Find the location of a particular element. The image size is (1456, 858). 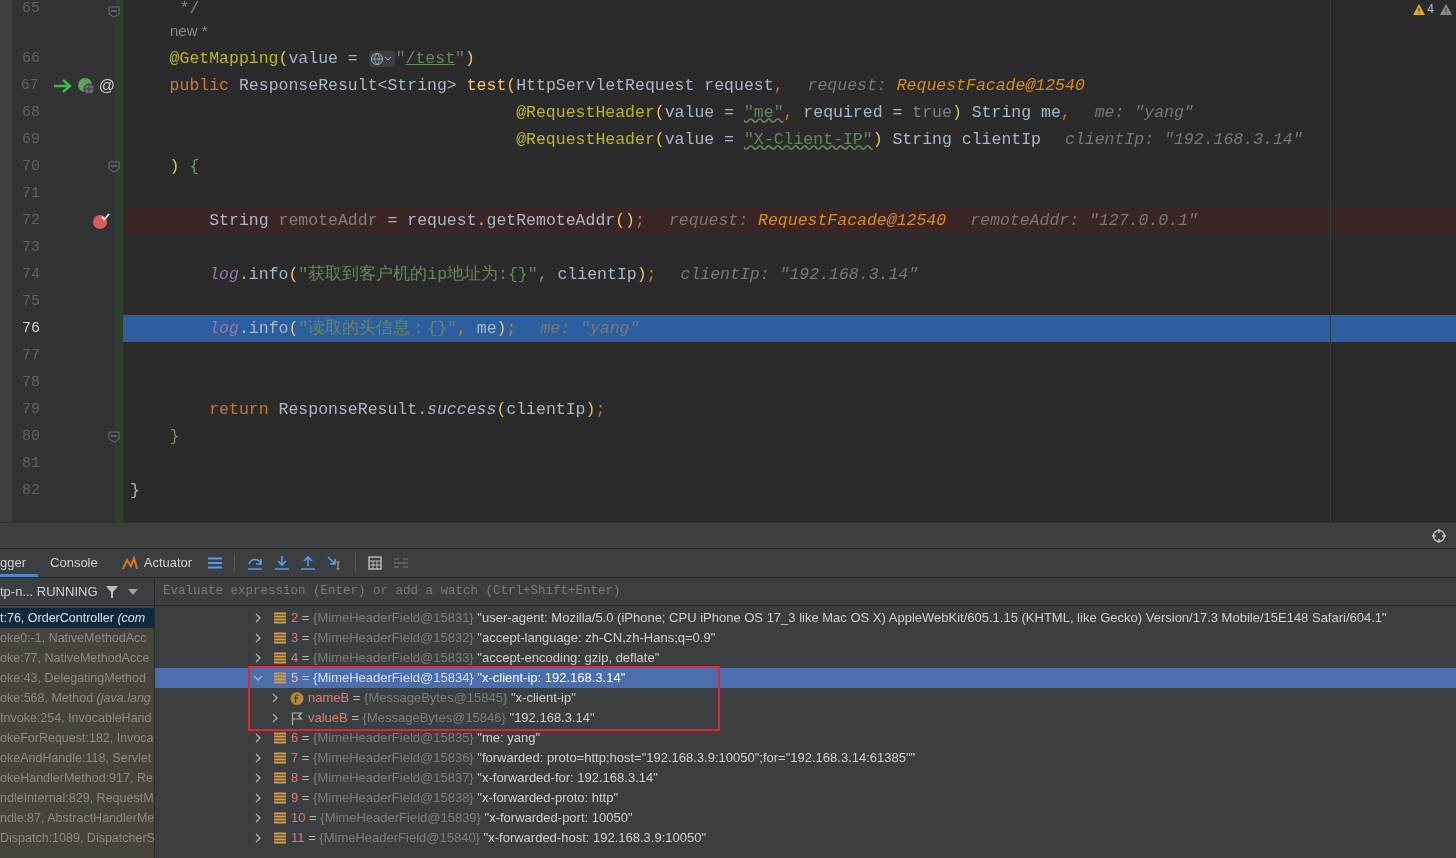

panel-tab: Actuator is located at coordinates (157, 563).